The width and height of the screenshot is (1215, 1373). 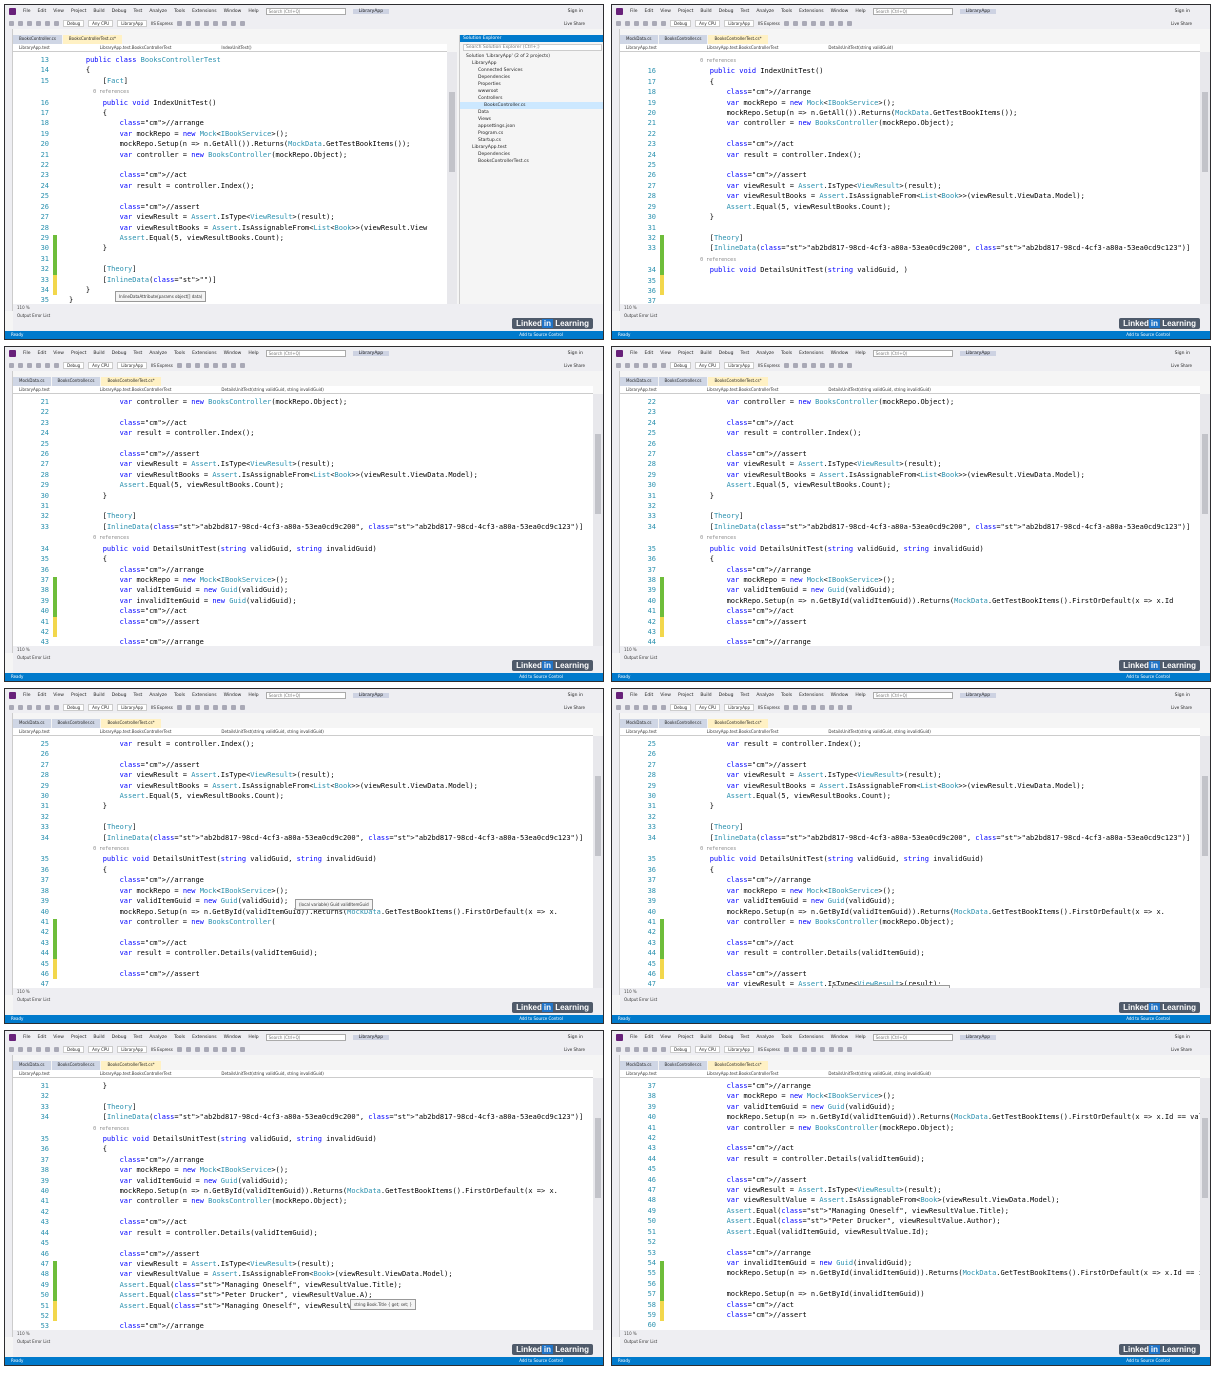 I want to click on solution-tree-item: LibraryApp, so click(x=531, y=63).